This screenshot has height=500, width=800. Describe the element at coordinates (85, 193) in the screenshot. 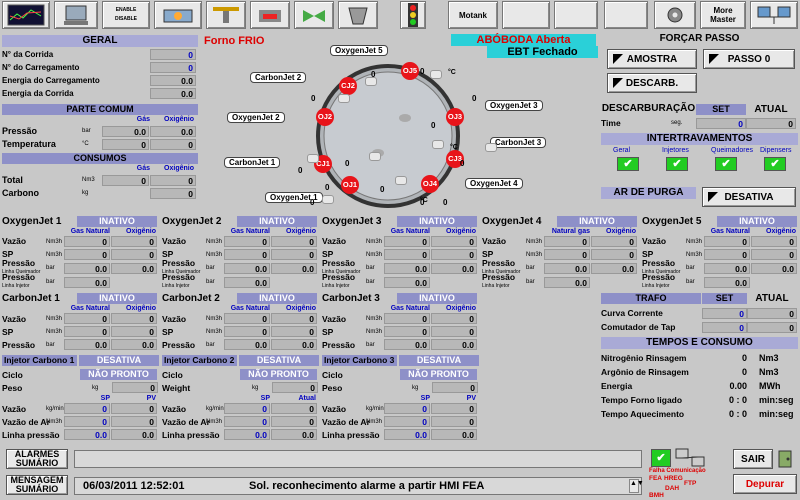

I see `consumos-row-unit: kg` at that location.